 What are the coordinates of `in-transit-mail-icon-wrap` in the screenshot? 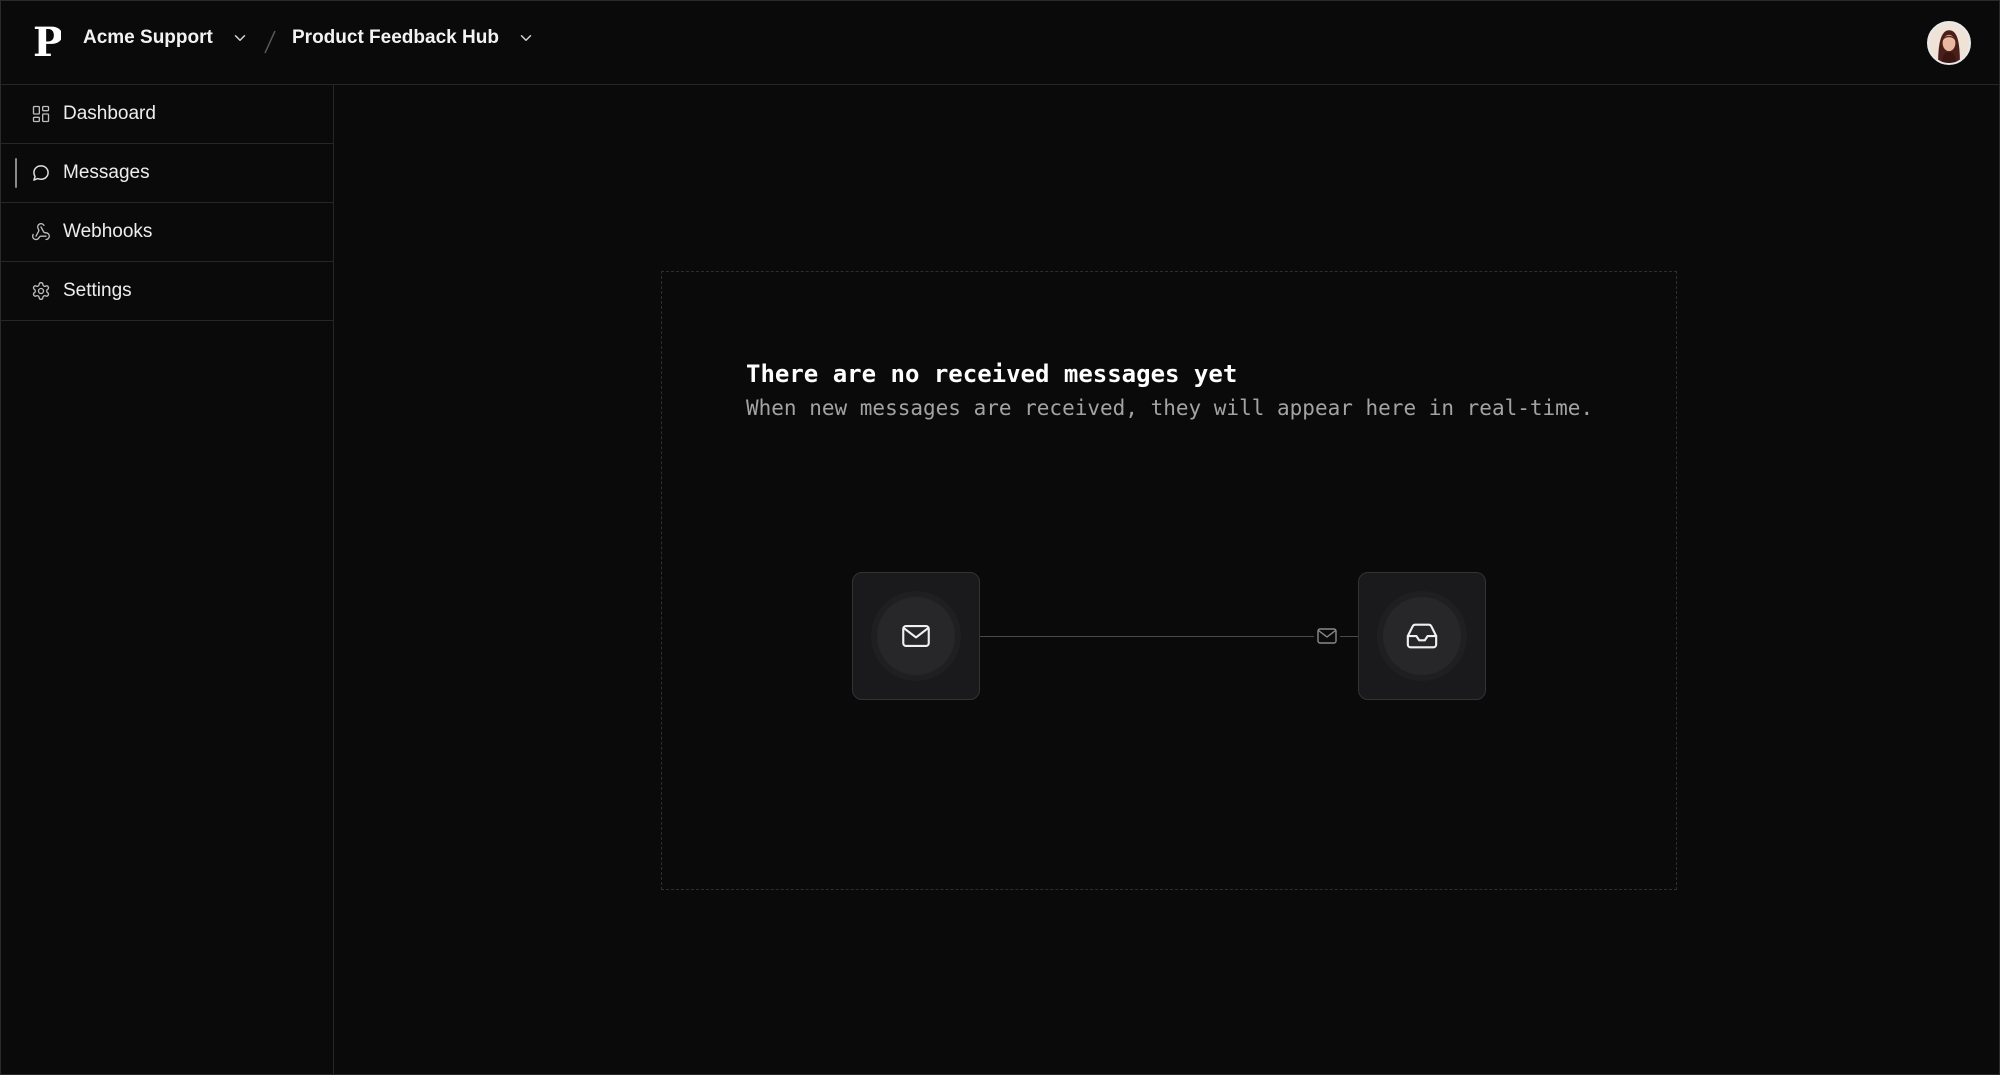 It's located at (1327, 636).